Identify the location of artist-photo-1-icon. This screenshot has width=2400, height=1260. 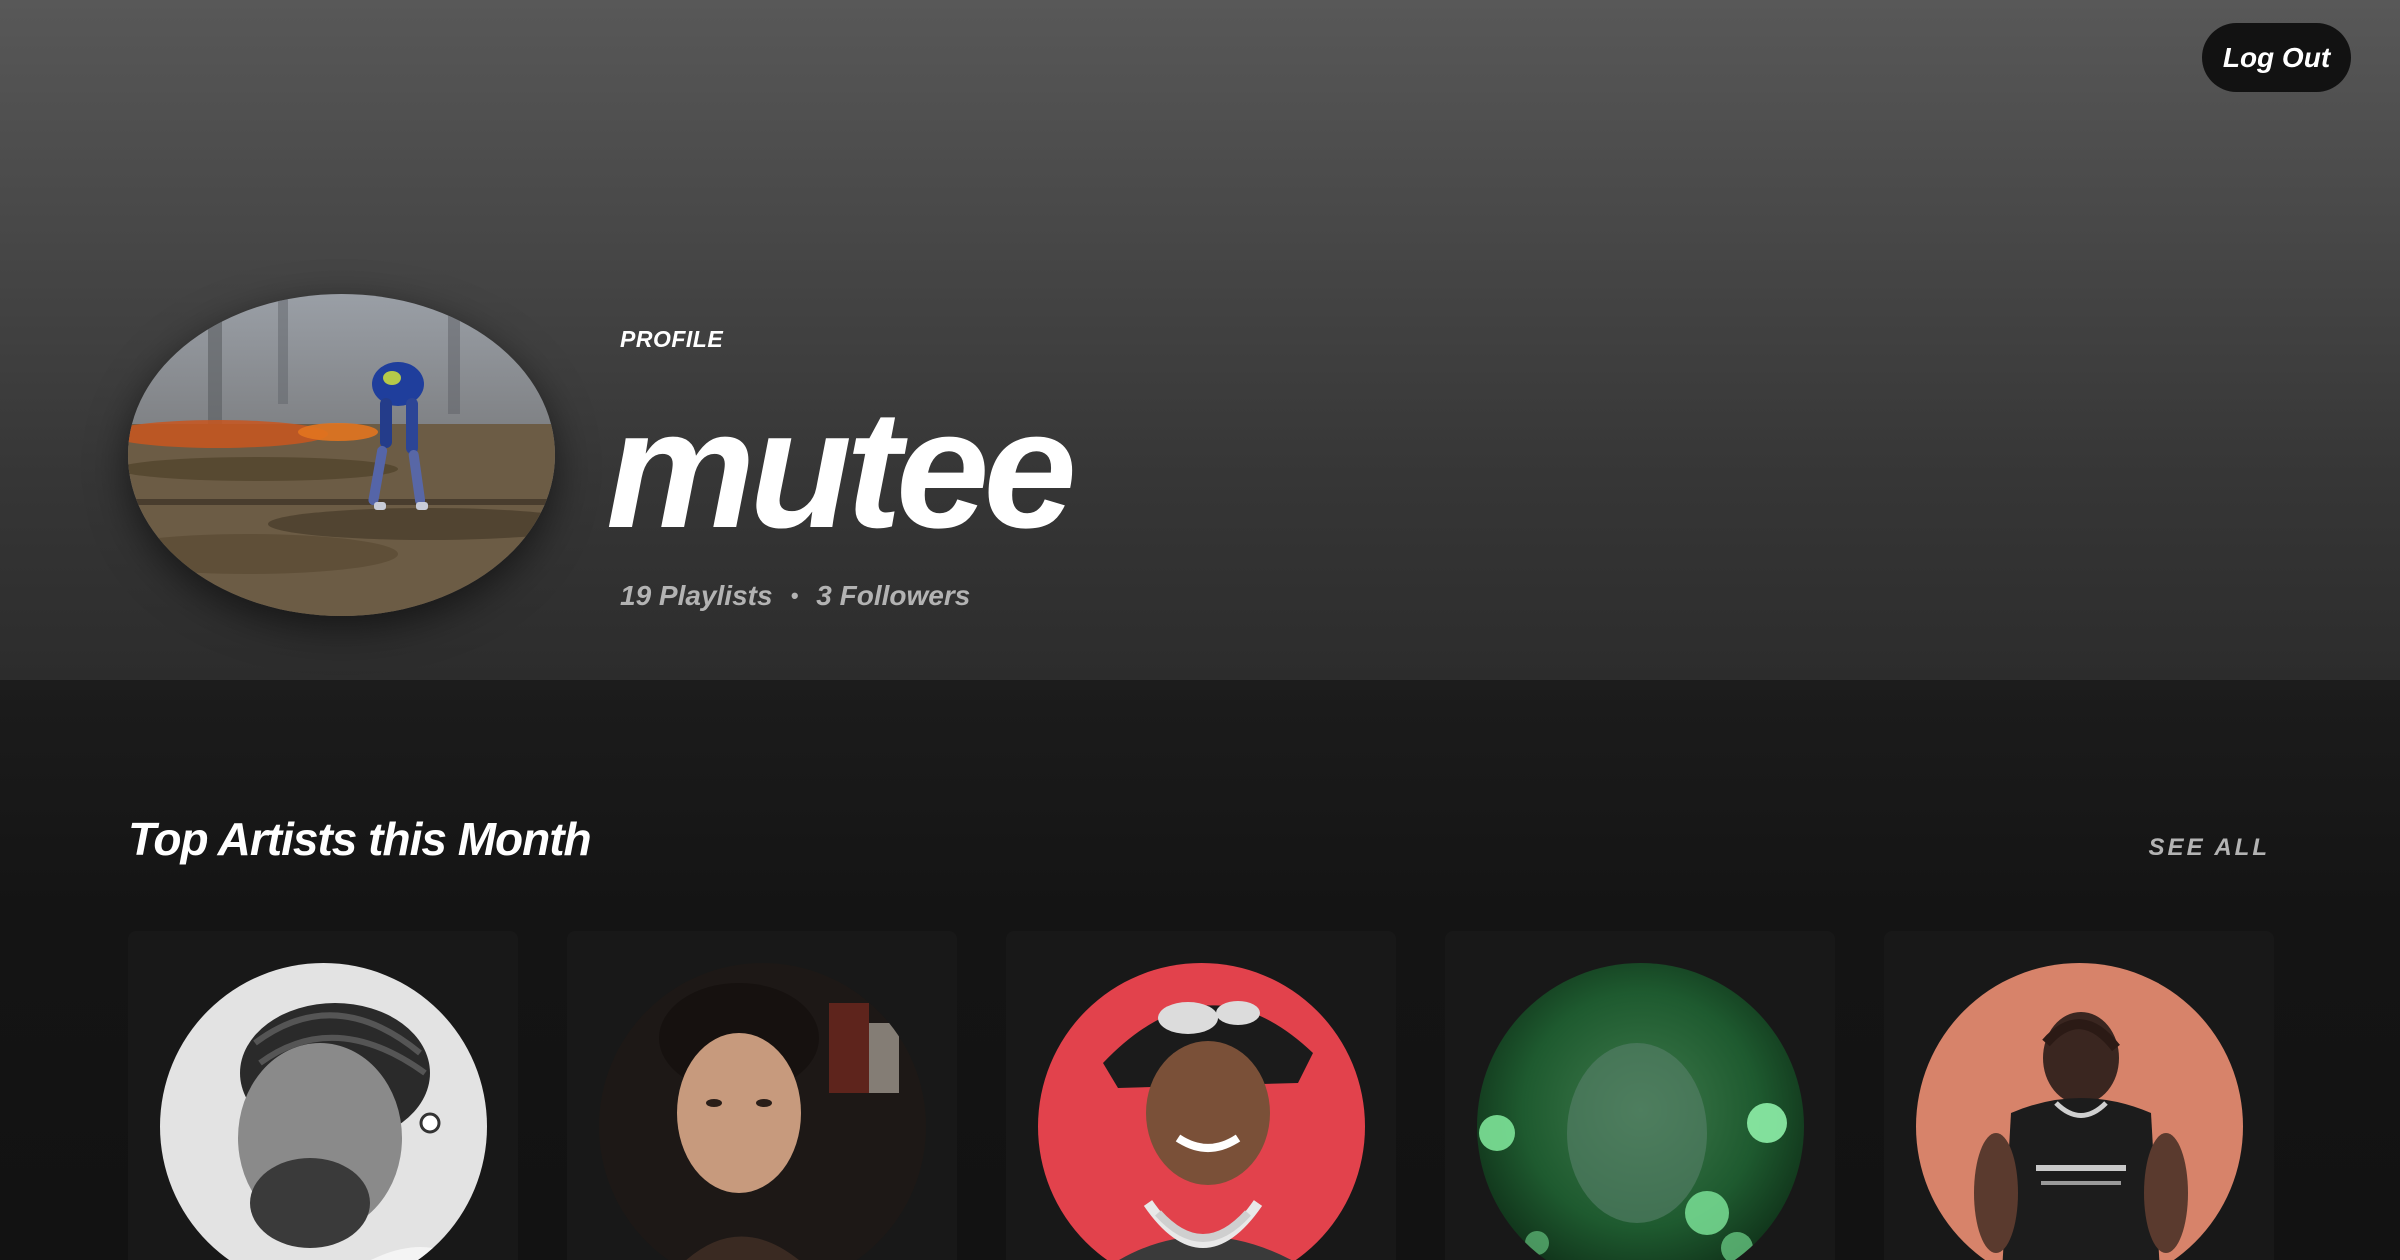
(323, 1111).